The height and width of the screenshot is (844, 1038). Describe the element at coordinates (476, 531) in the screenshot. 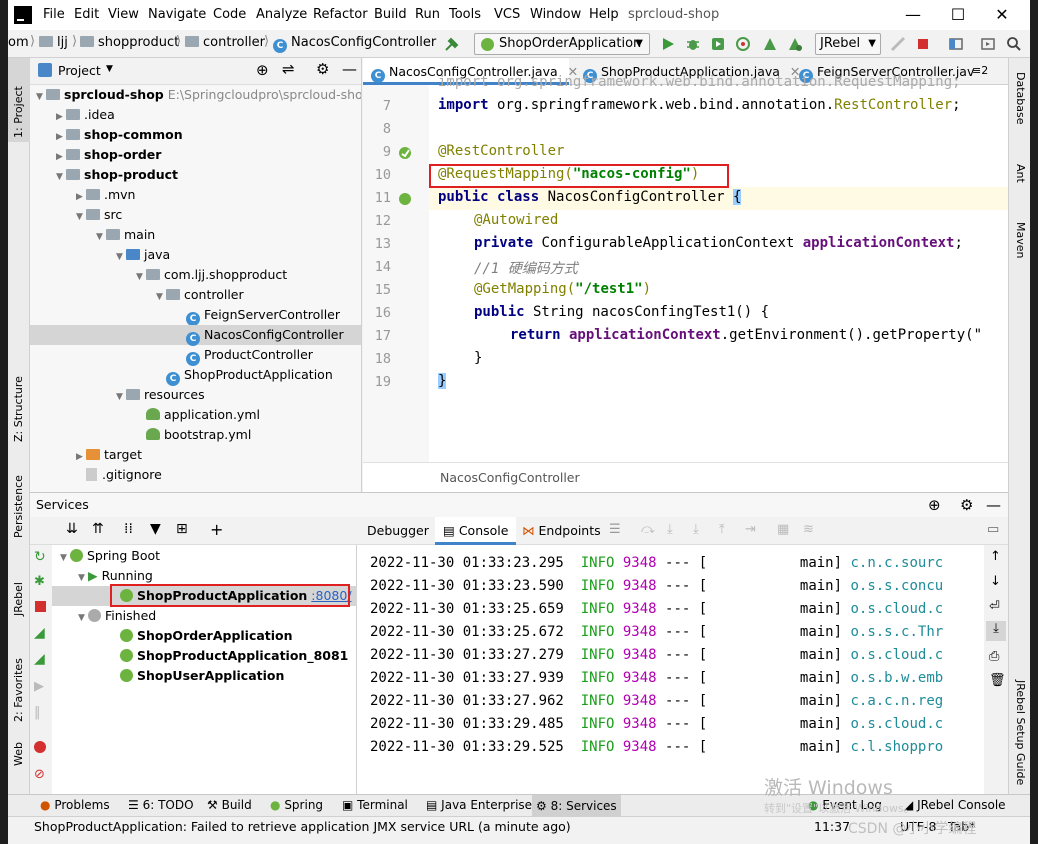

I see `tab-console: ▤ Console` at that location.